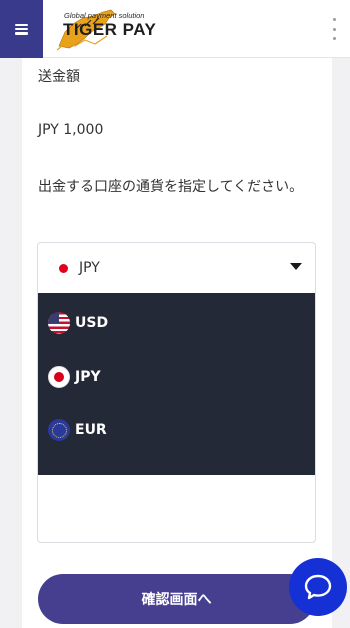  What do you see at coordinates (59, 323) in the screenshot?
I see `us-flag-icon` at bounding box center [59, 323].